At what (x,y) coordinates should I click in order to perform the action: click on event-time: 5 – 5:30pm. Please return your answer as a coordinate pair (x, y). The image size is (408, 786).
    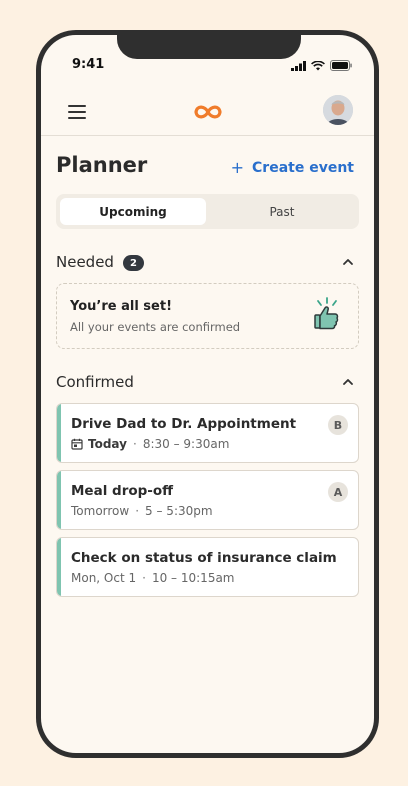
    Looking at the image, I should click on (179, 511).